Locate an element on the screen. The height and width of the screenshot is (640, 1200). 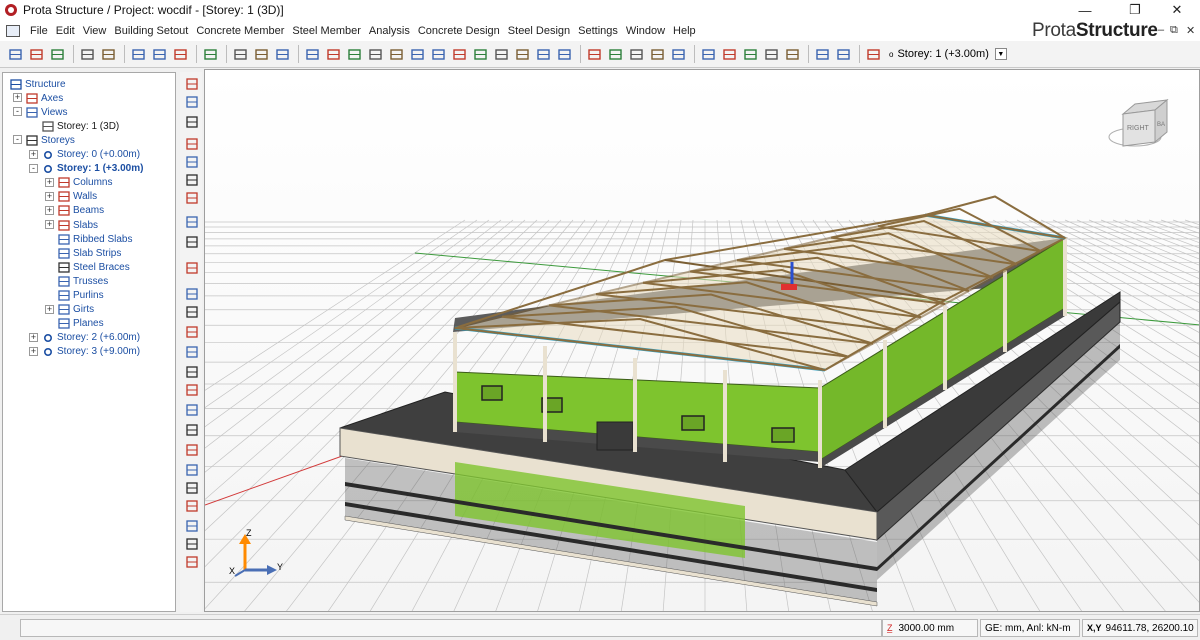
tree-item: Planes is located at coordinates (80, 324).